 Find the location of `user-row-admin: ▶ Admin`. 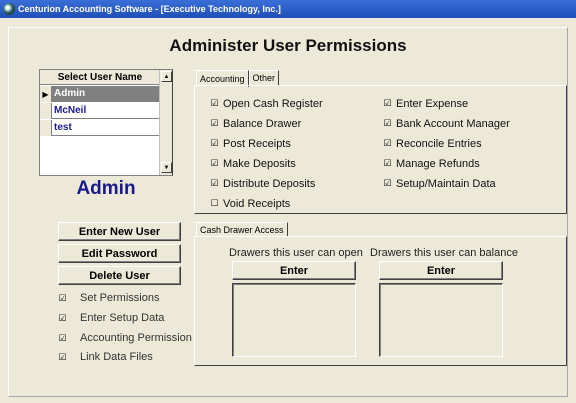

user-row-admin: ▶ Admin is located at coordinates (100, 94).